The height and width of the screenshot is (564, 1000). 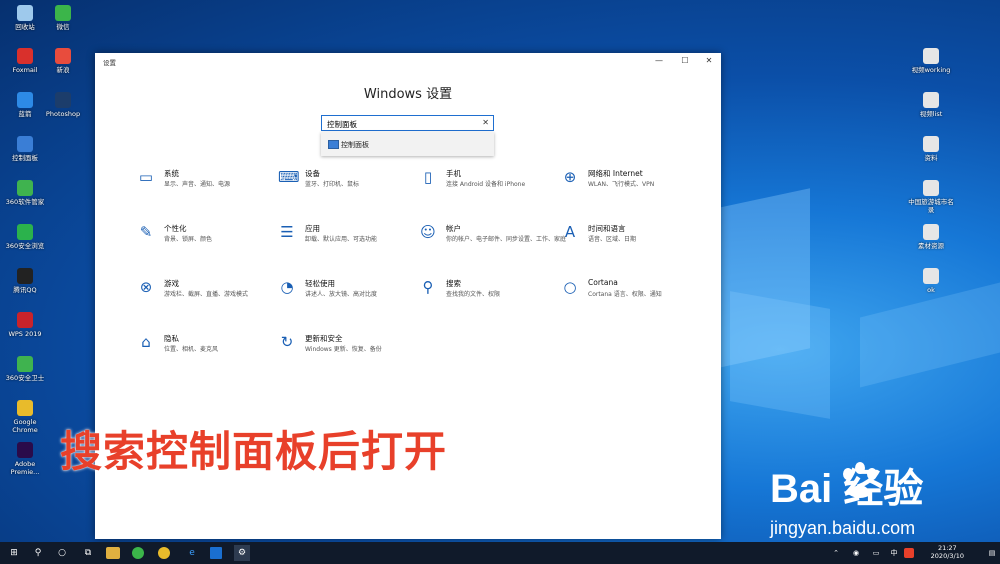 What do you see at coordinates (486, 184) in the screenshot?
I see `category-desc: 连接 Android 设备和 iPhone` at bounding box center [486, 184].